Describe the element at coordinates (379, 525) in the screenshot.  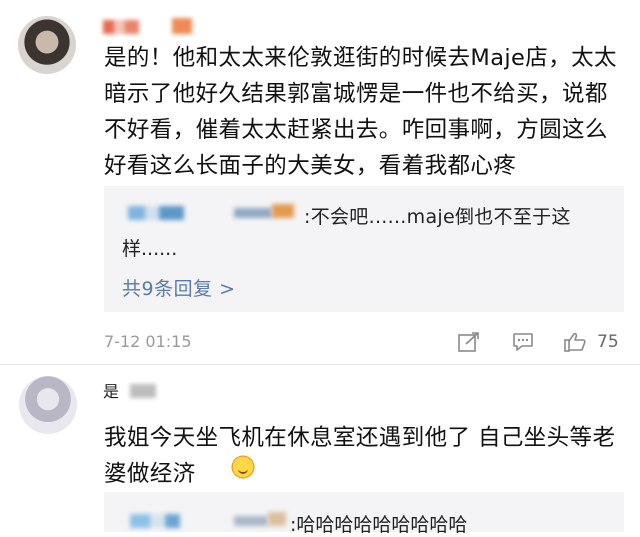
I see `reply-text: :哈哈哈哈哈哈哈哈哈` at that location.